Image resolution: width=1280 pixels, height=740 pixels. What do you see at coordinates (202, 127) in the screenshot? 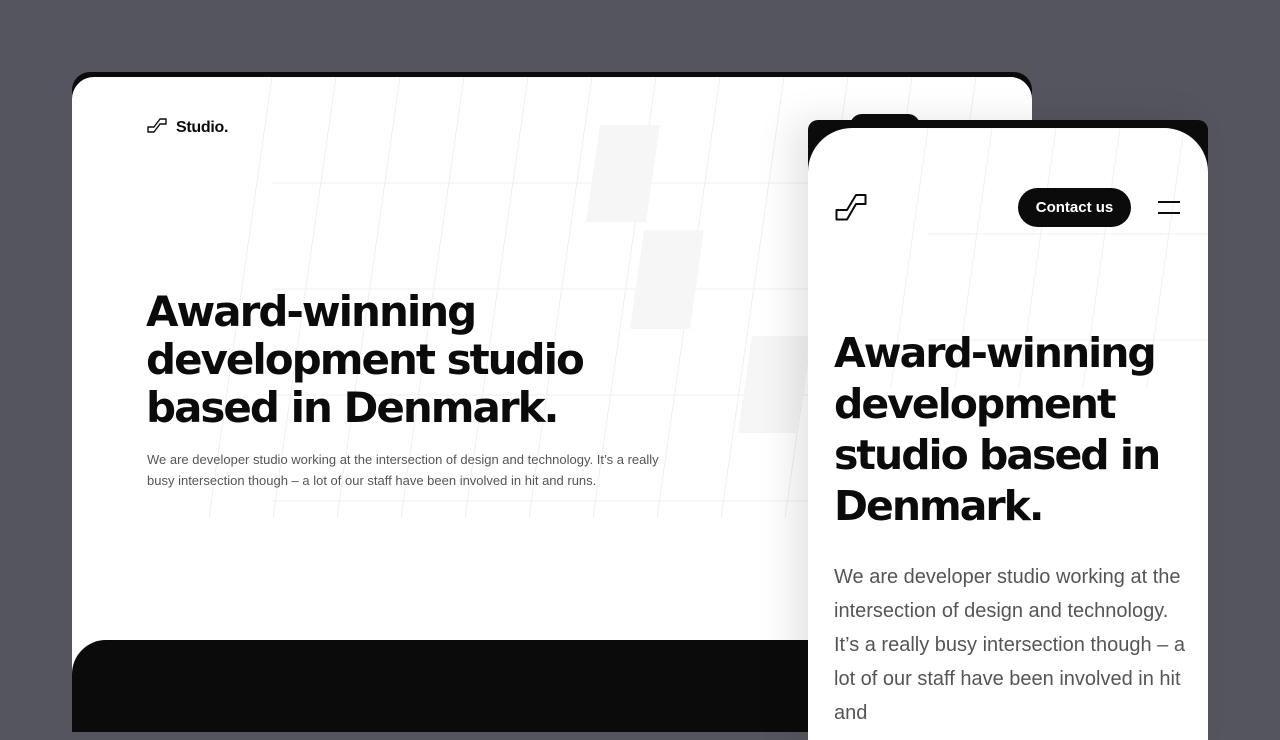
I see `brand-name: Studio.` at bounding box center [202, 127].